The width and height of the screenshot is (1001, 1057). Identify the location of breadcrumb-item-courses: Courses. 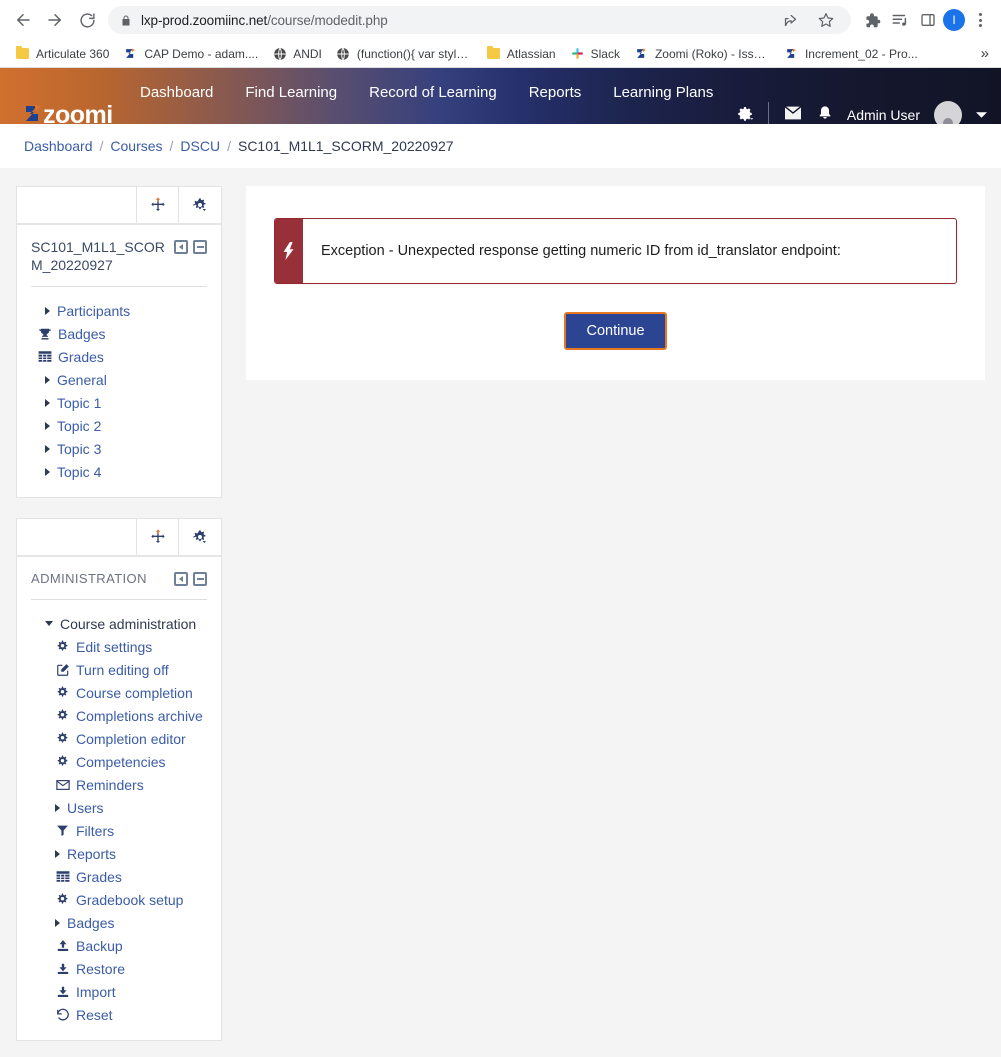
(136, 146).